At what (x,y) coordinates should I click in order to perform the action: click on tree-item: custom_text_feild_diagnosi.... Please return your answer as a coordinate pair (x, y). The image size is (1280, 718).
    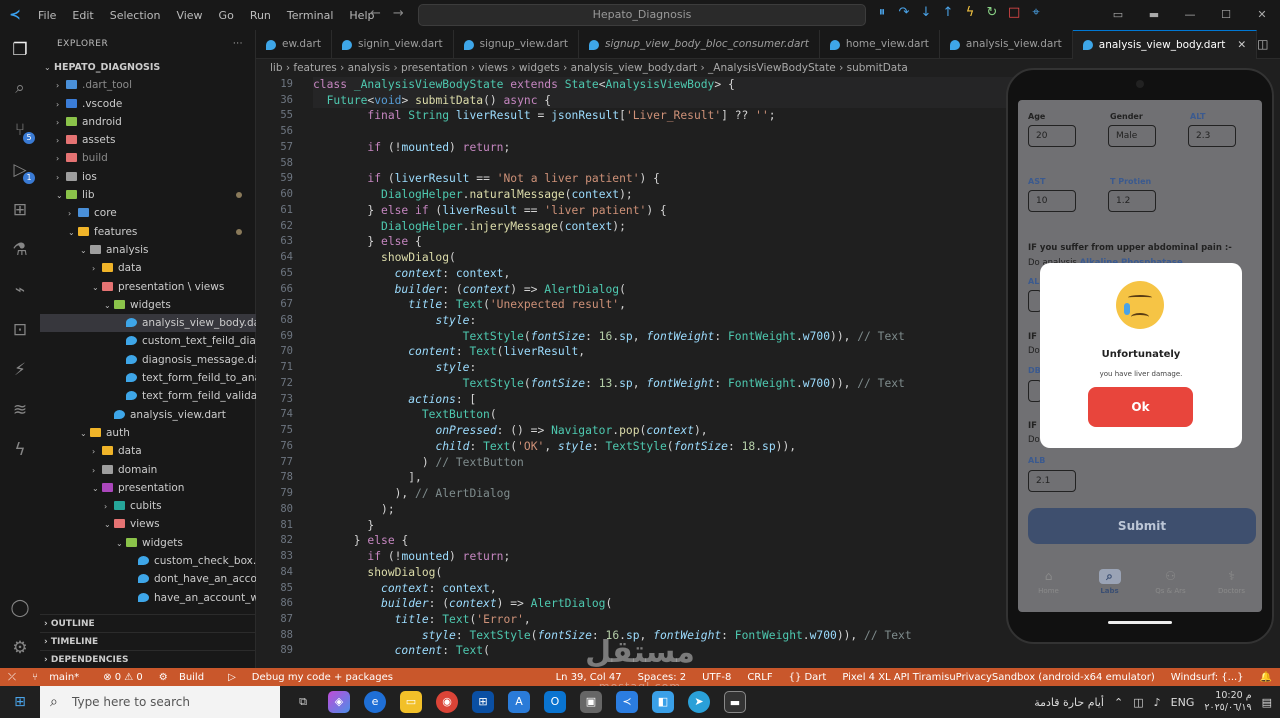
    Looking at the image, I should click on (148, 341).